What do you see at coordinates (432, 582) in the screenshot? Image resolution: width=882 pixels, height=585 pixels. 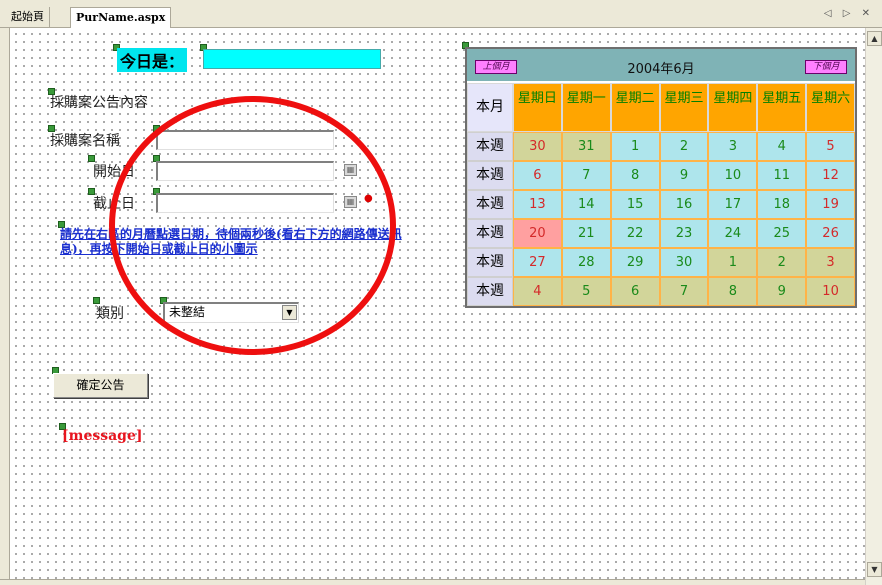 I see `horizontal-scroll-strip` at bounding box center [432, 582].